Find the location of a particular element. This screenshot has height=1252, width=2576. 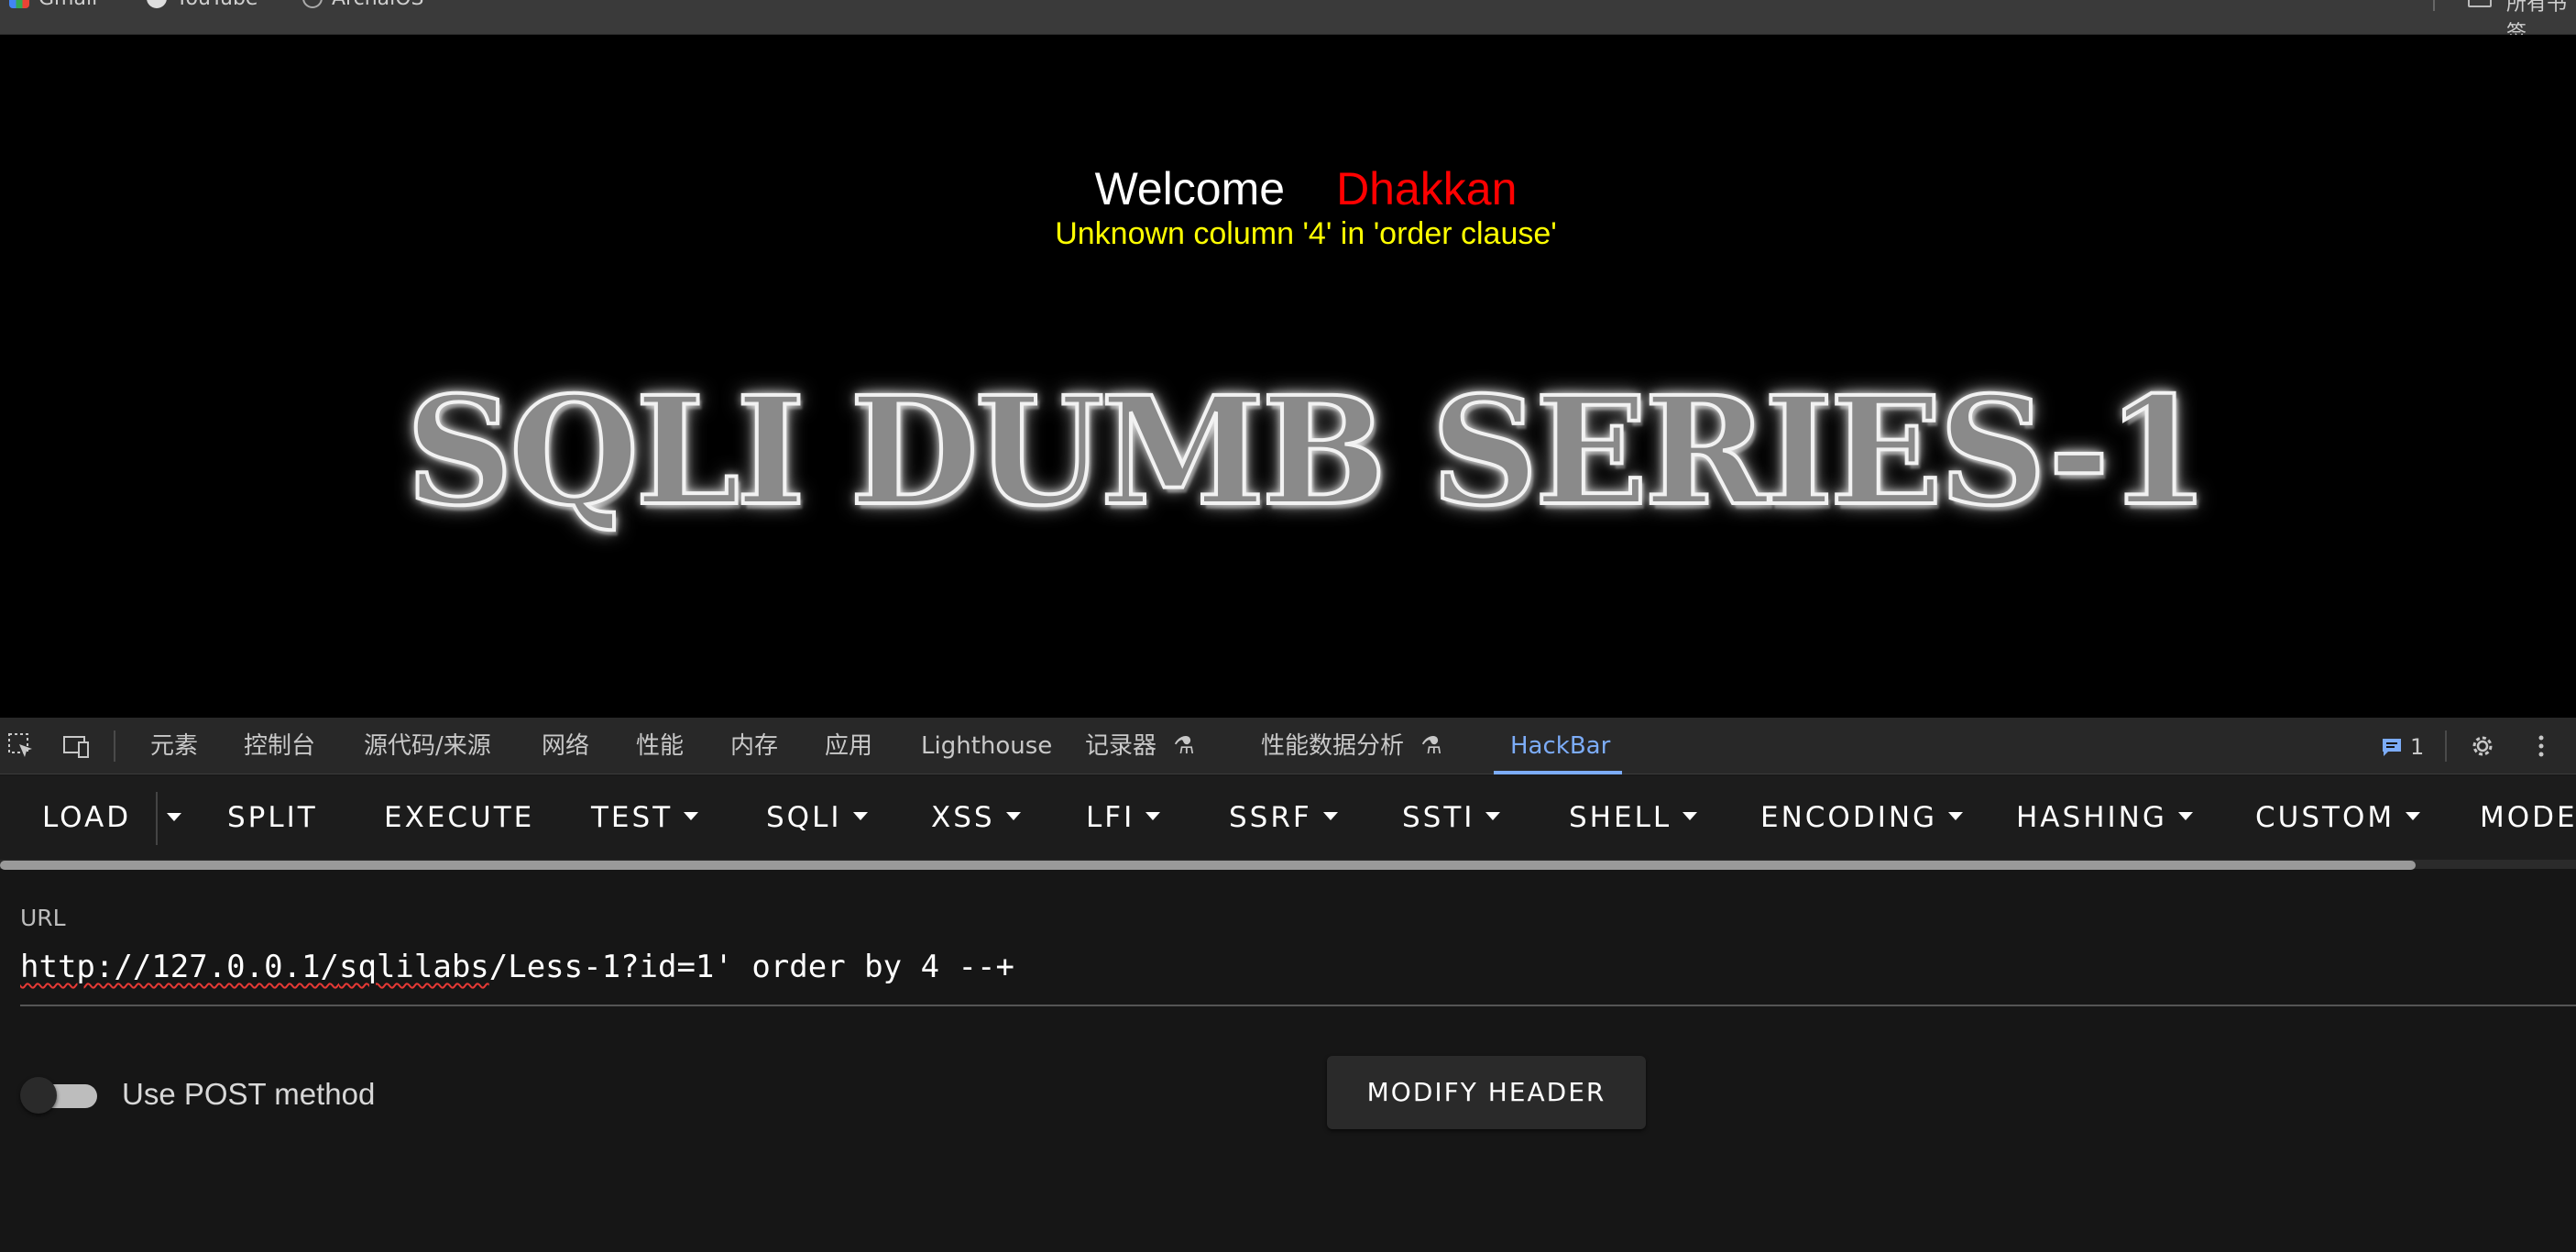

url-part-scheme: http://127.0.0.1/ is located at coordinates (179, 967).